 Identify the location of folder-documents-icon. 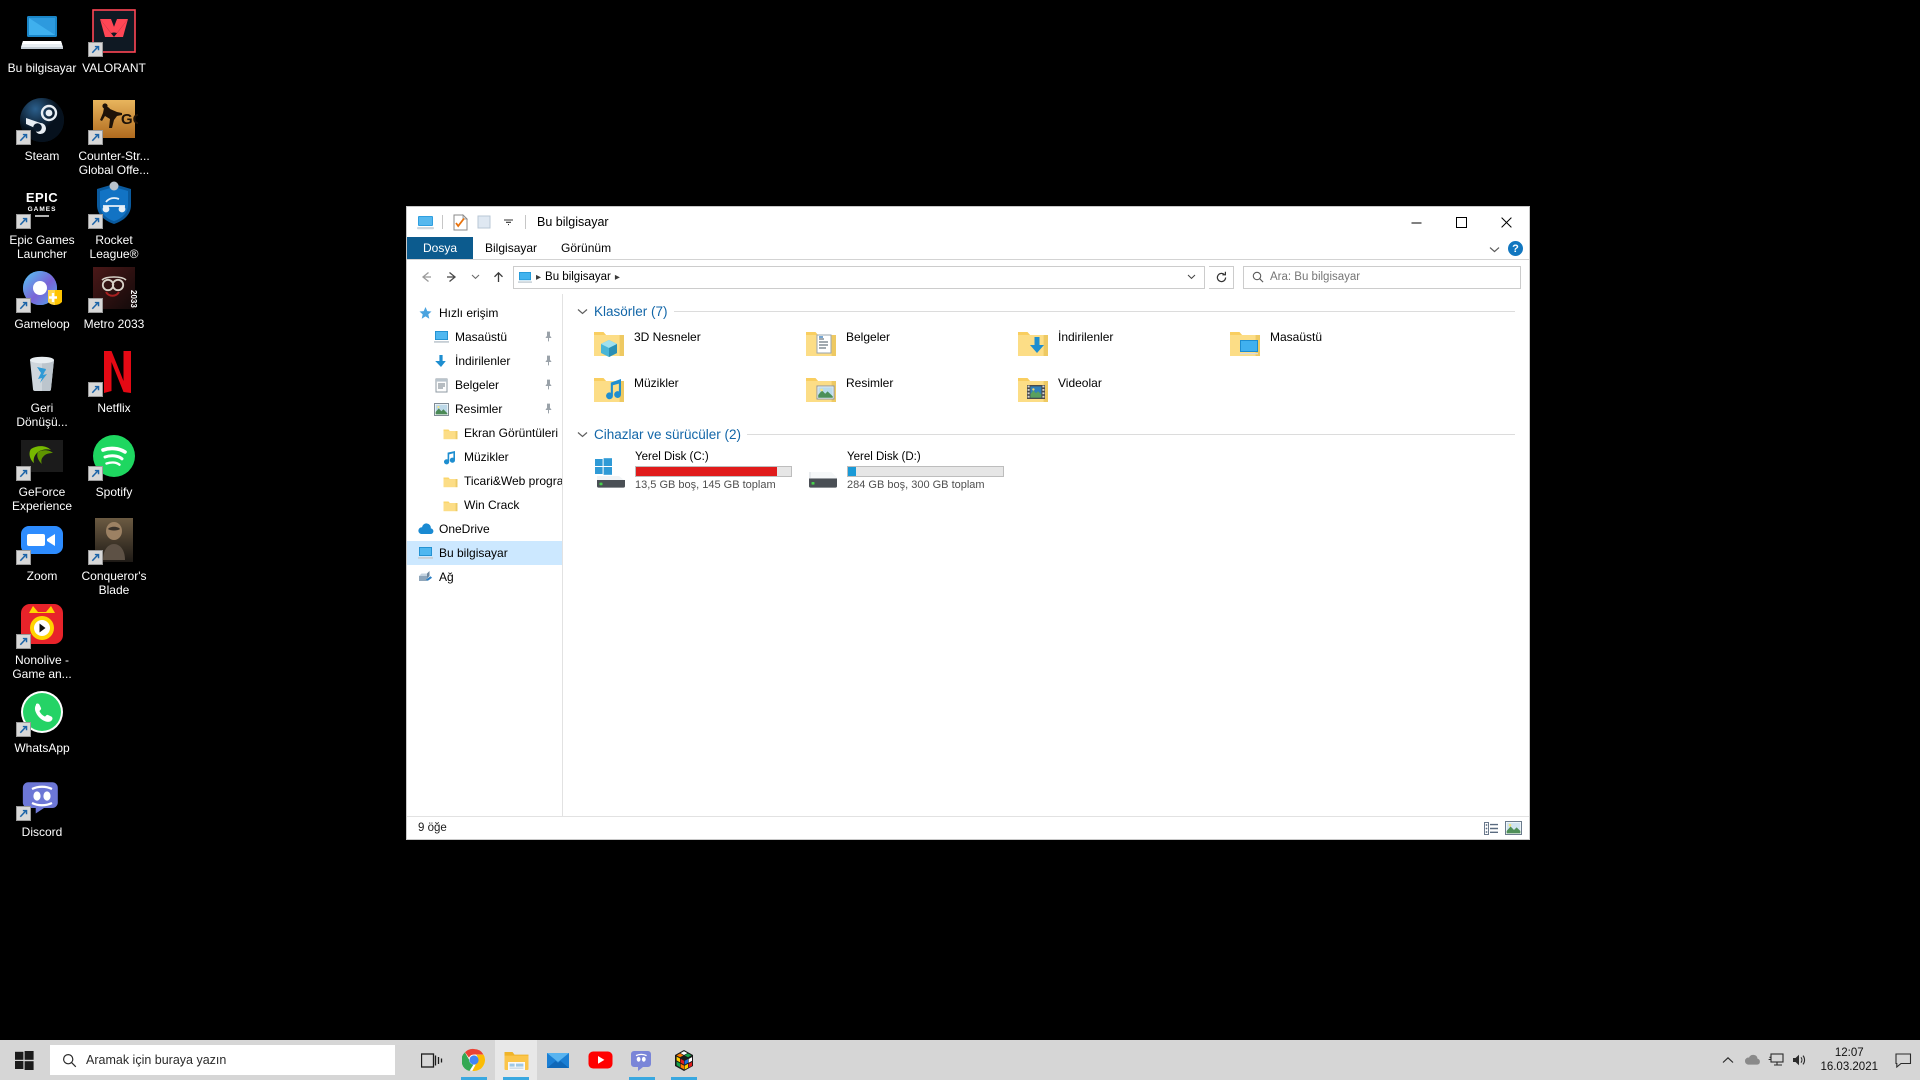
(821, 344).